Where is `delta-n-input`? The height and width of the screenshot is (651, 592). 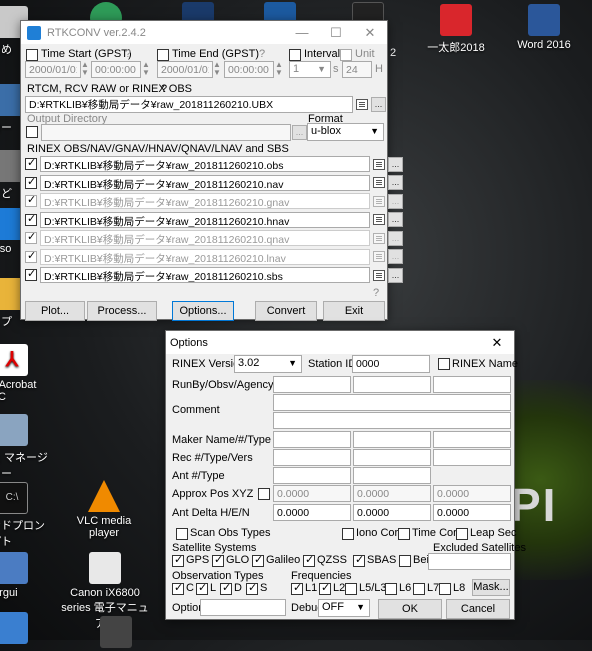 delta-n-input is located at coordinates (472, 512).